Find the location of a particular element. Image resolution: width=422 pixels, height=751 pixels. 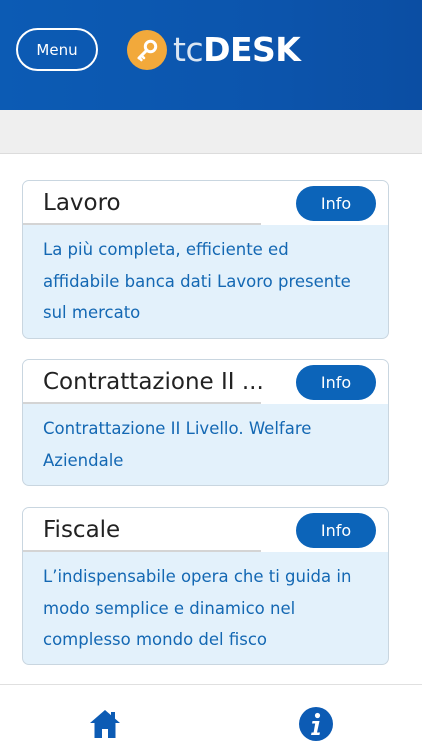

home-icon is located at coordinates (105, 724).